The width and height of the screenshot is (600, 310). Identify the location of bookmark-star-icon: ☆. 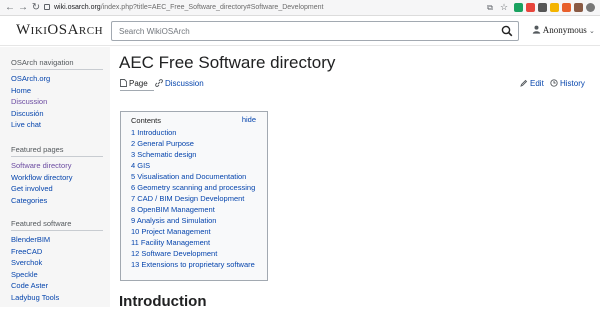
(504, 7).